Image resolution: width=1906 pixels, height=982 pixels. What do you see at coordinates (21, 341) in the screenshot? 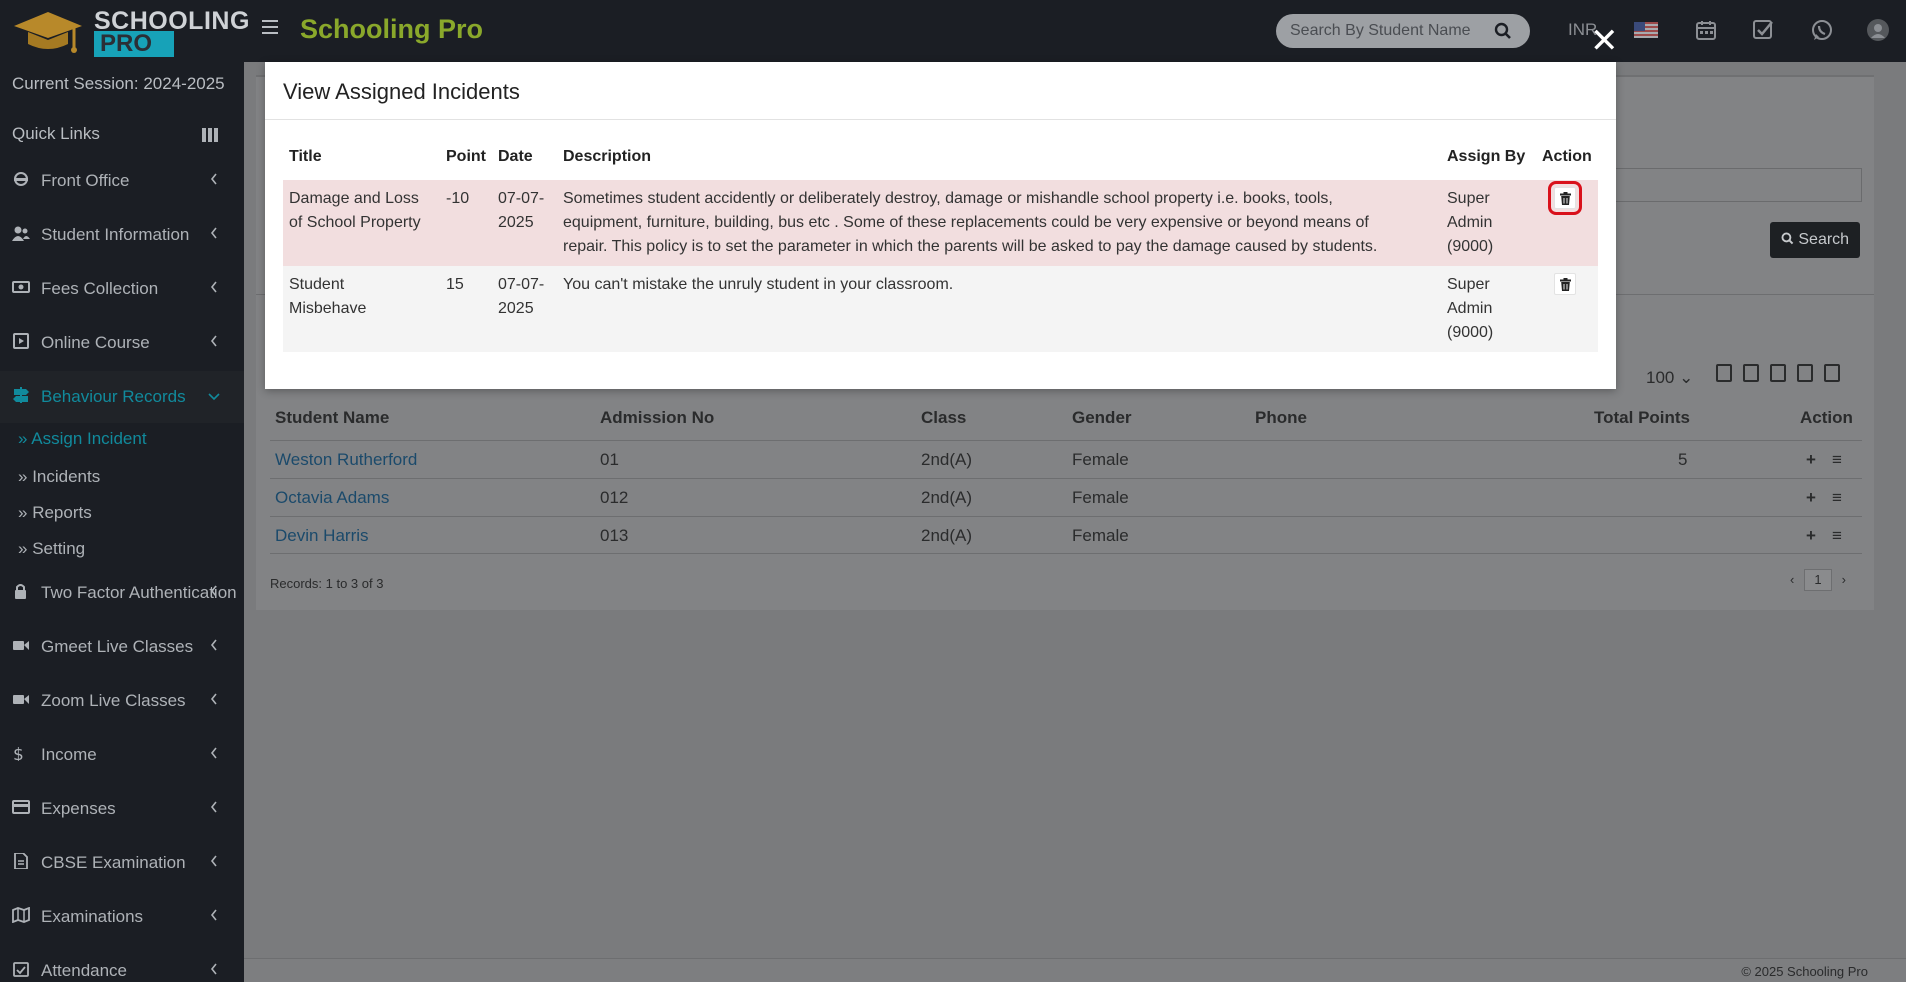
I see `video-file-icon` at bounding box center [21, 341].